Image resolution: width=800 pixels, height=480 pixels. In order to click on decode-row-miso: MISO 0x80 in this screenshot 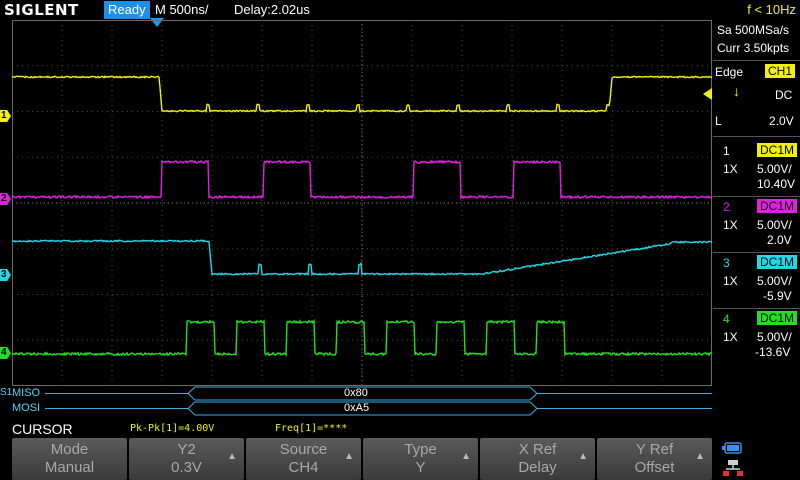, I will do `click(356, 393)`.